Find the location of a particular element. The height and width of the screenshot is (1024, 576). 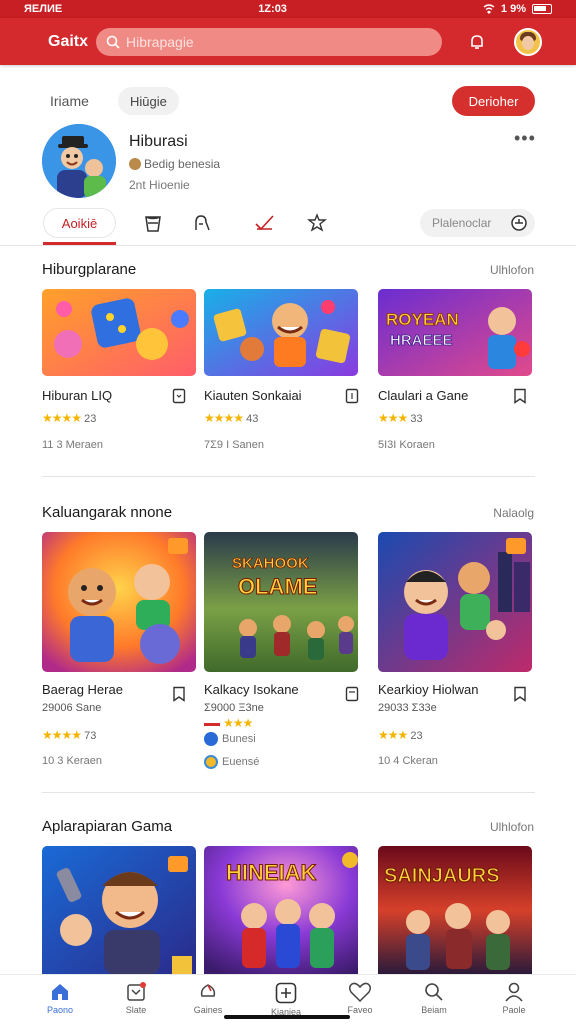

notification-button is located at coordinates (477, 42).